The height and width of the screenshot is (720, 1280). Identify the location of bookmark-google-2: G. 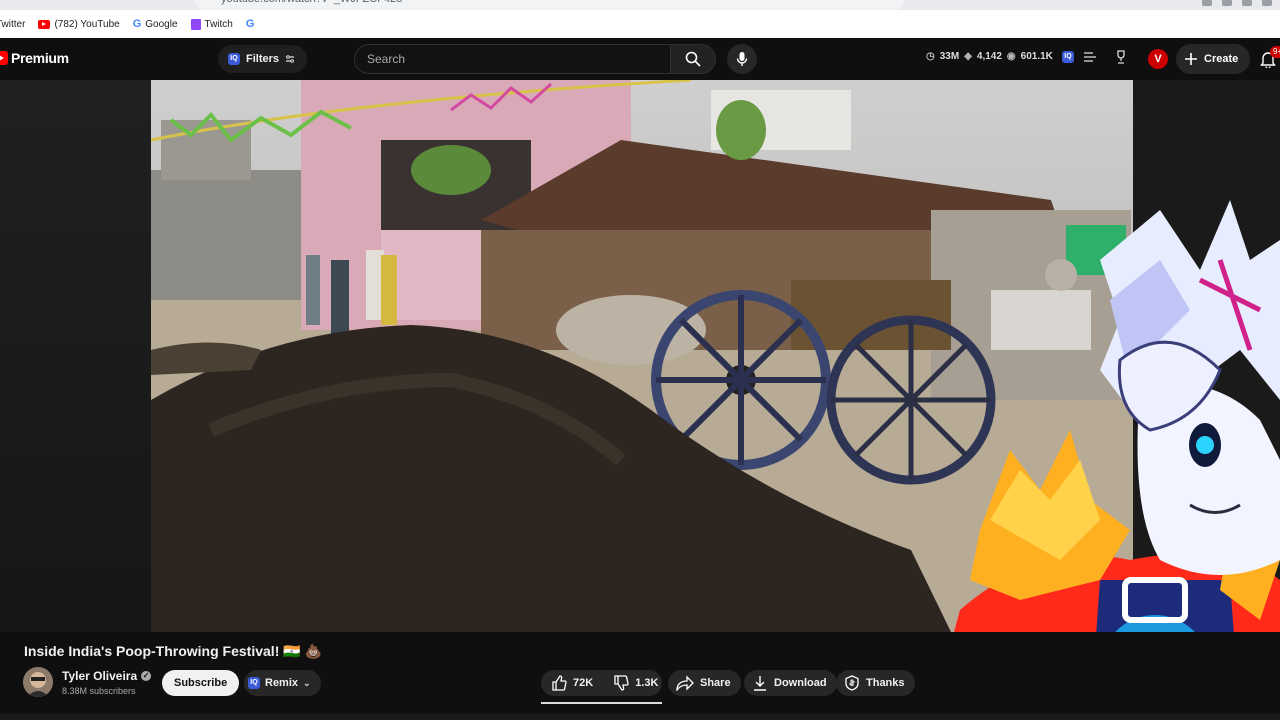
(250, 24).